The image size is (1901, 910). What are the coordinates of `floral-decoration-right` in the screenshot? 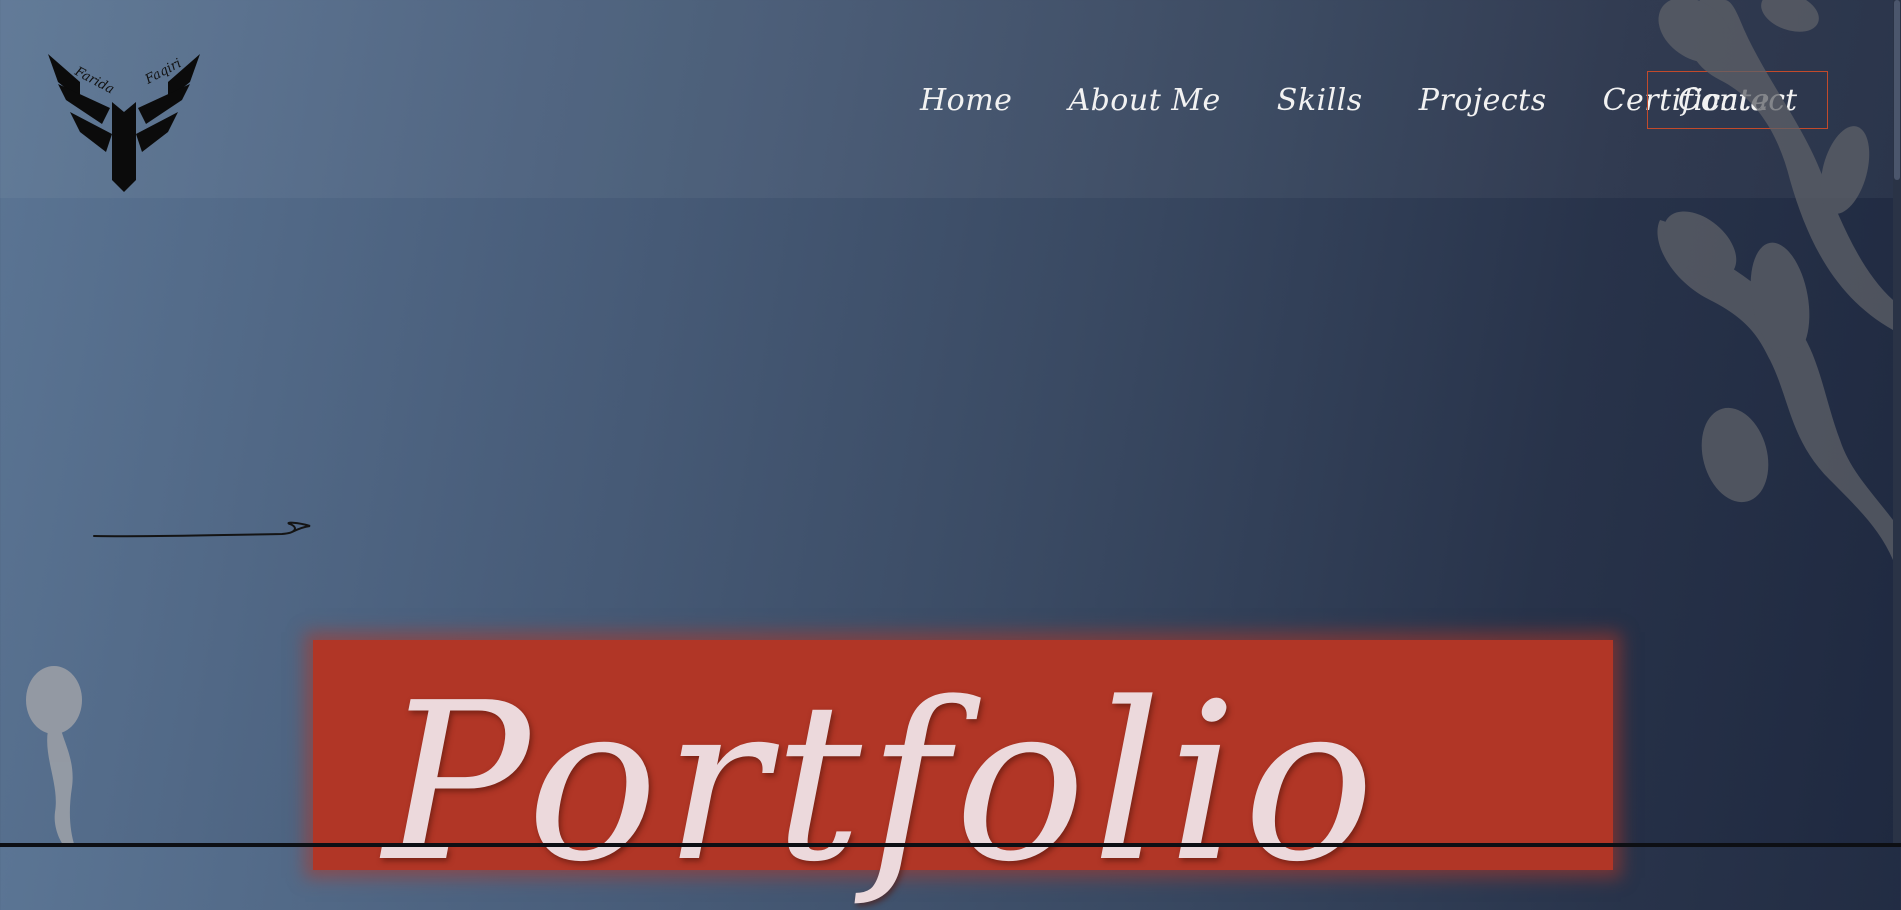 It's located at (1775, 280).